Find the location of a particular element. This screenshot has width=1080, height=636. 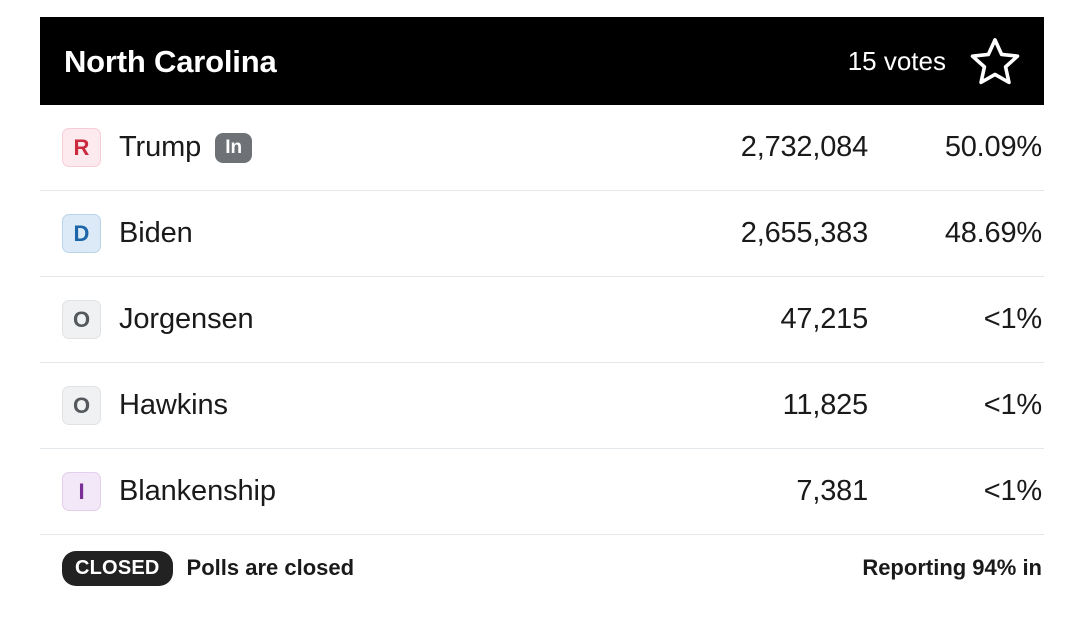

incumbent-badge: In is located at coordinates (234, 147).